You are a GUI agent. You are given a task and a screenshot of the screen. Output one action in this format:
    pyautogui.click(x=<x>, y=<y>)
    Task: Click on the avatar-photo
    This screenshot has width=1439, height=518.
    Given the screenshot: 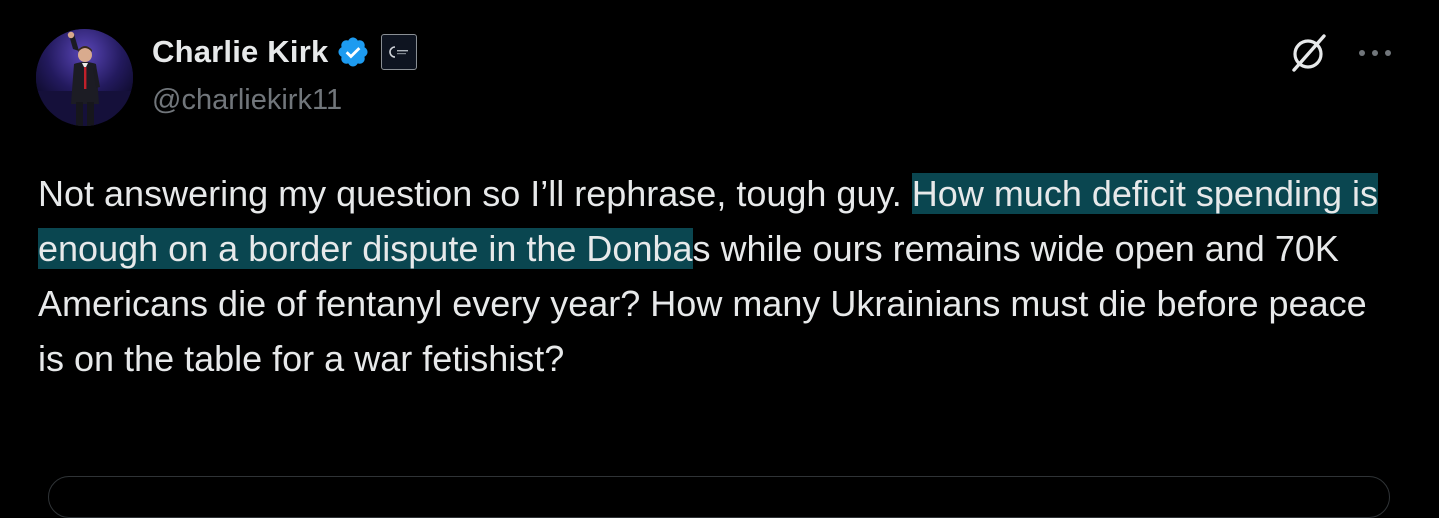 What is the action you would take?
    pyautogui.click(x=84, y=77)
    